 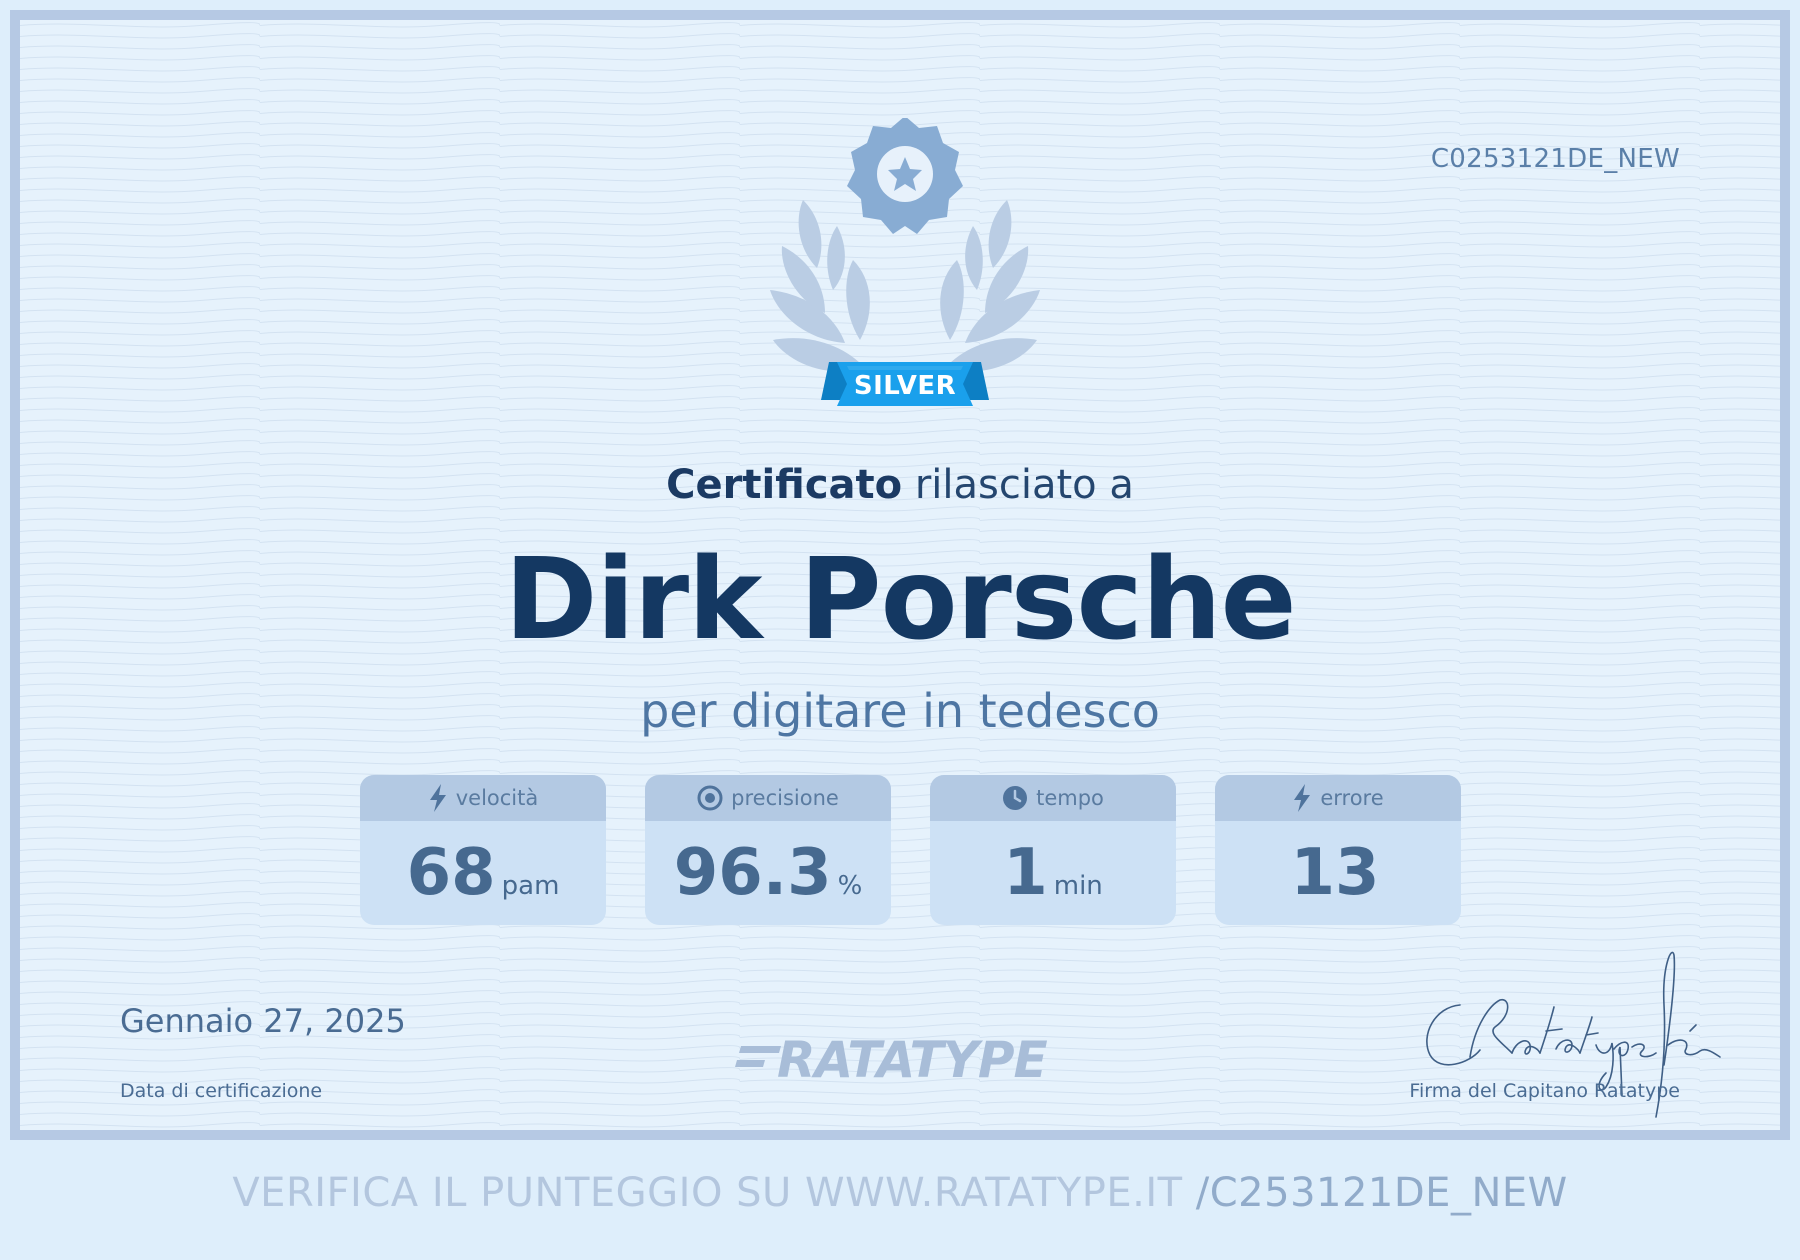 I want to click on stat-card-speed: velocità 68 pam, so click(x=483, y=850).